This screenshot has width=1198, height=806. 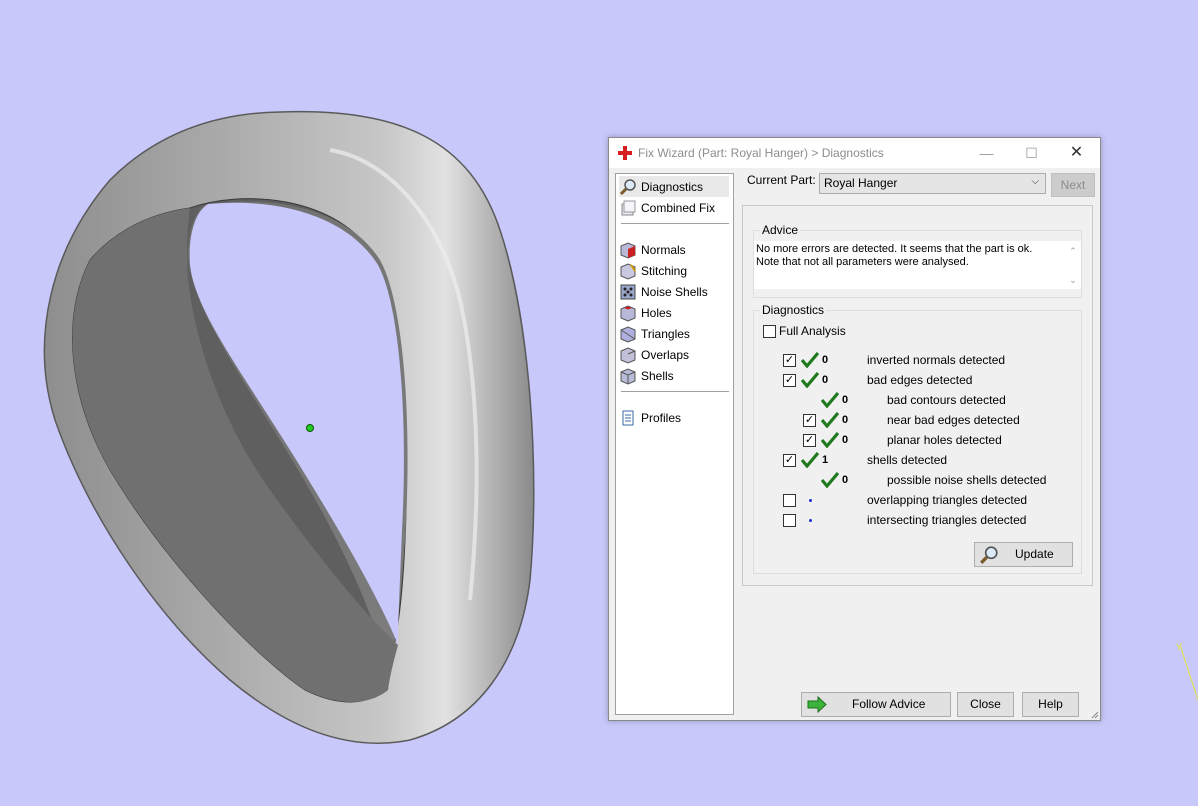 What do you see at coordinates (628, 313) in the screenshot?
I see `holes-cube-icon` at bounding box center [628, 313].